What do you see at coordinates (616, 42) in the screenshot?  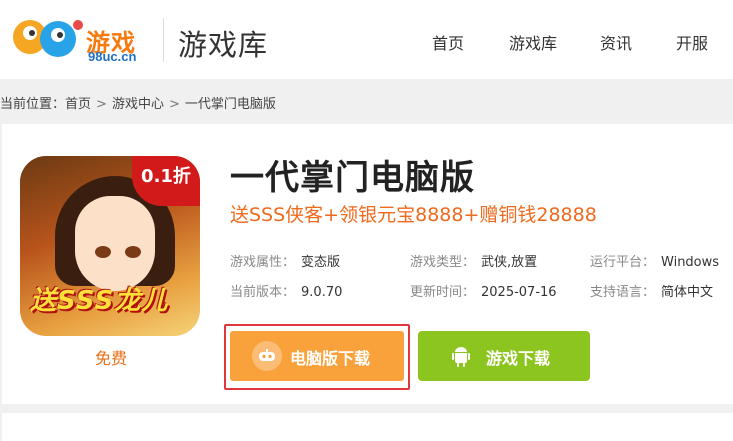 I see `nav-news: 资讯` at bounding box center [616, 42].